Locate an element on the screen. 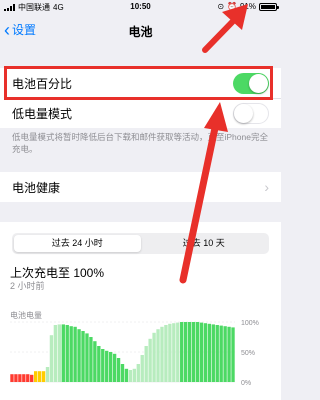  battery-percentage-toggle is located at coordinates (251, 83).